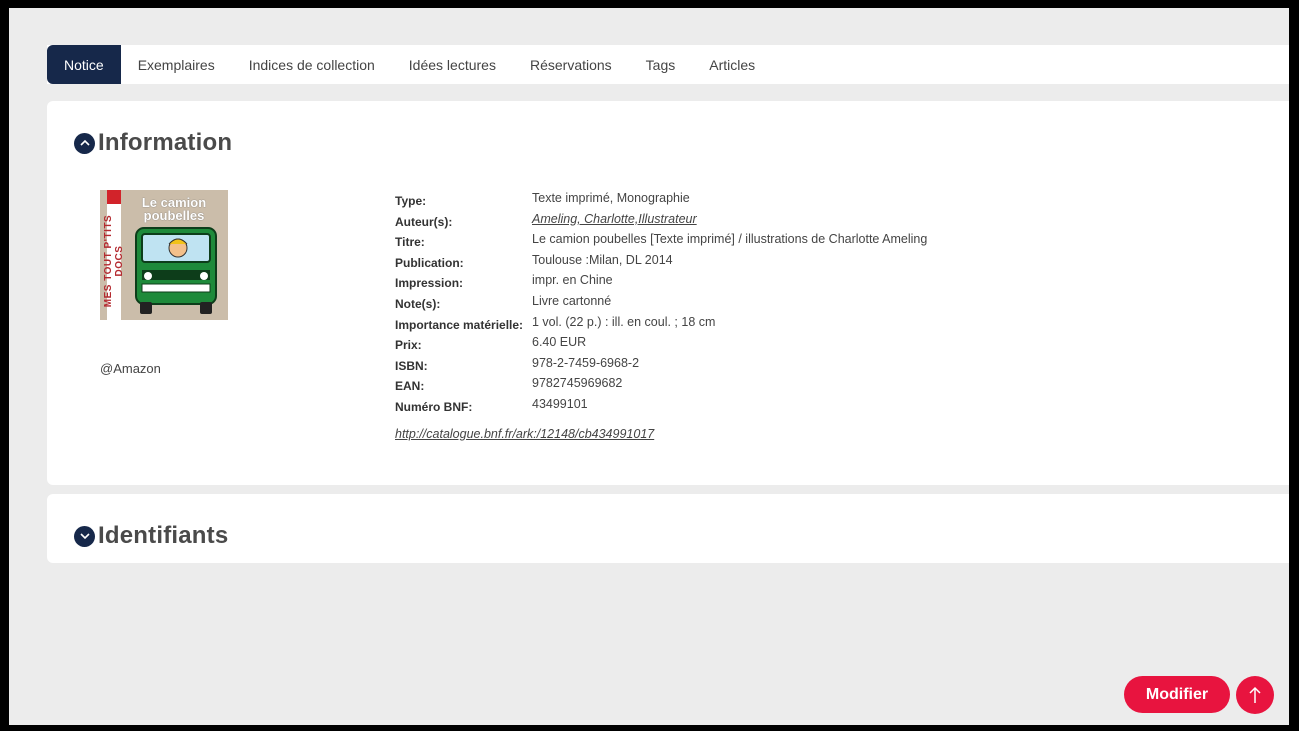 The width and height of the screenshot is (1299, 731). I want to click on detail-value: impr. en Chine, so click(572, 280).